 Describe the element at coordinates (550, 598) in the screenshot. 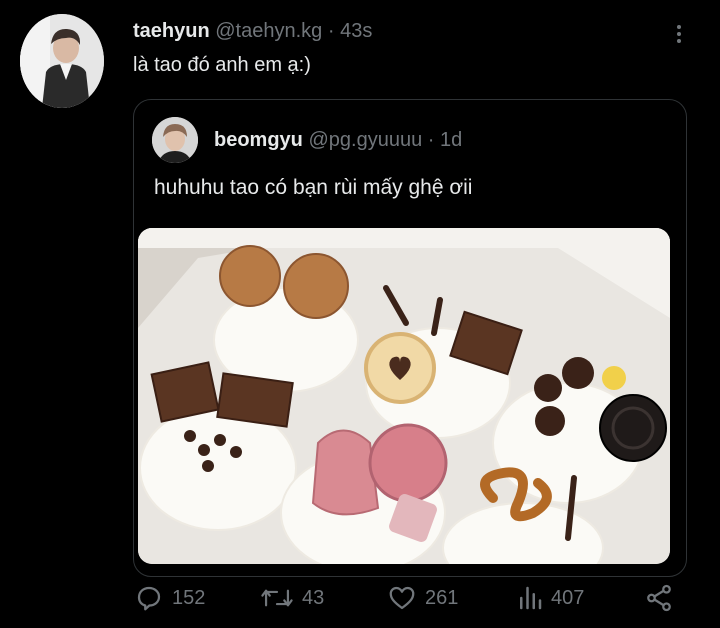

I see `views-button: 407` at that location.